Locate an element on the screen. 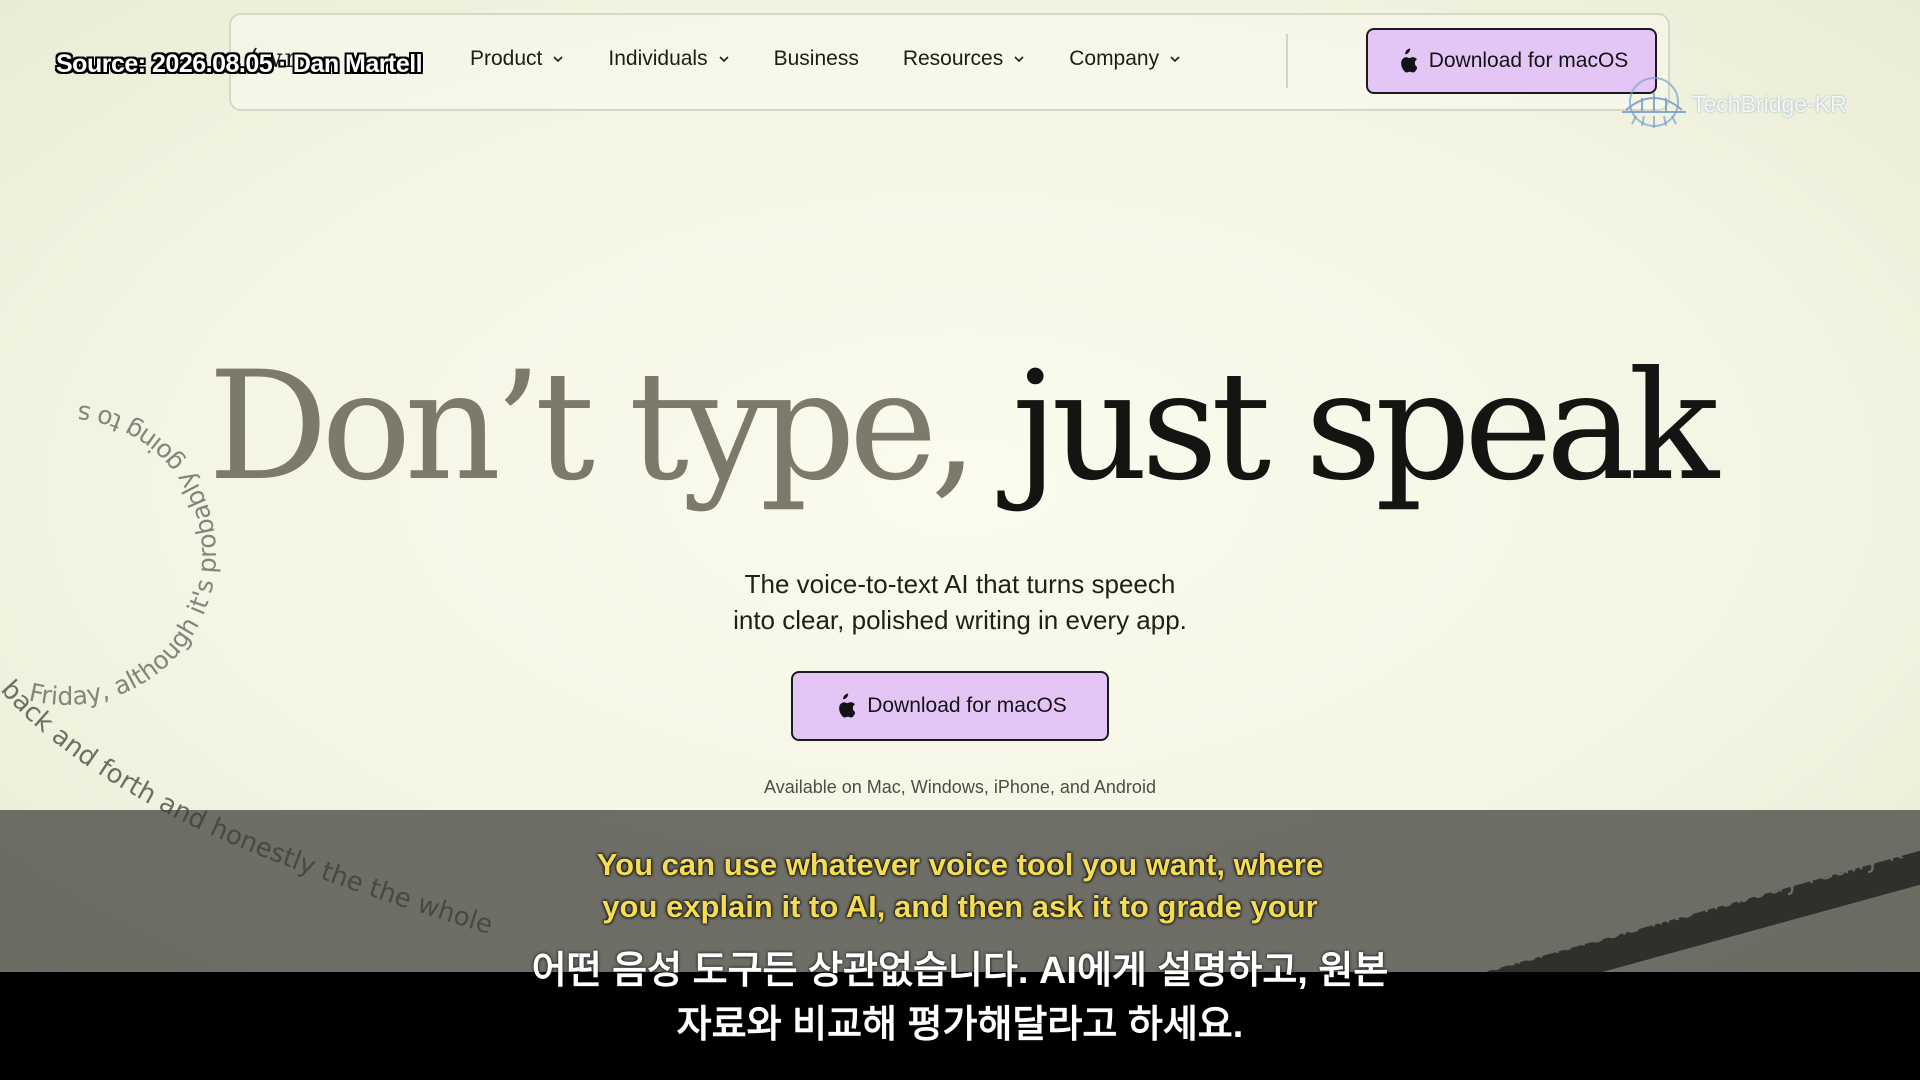  nav-download-macos-button: Download for macOS is located at coordinates (1511, 61).